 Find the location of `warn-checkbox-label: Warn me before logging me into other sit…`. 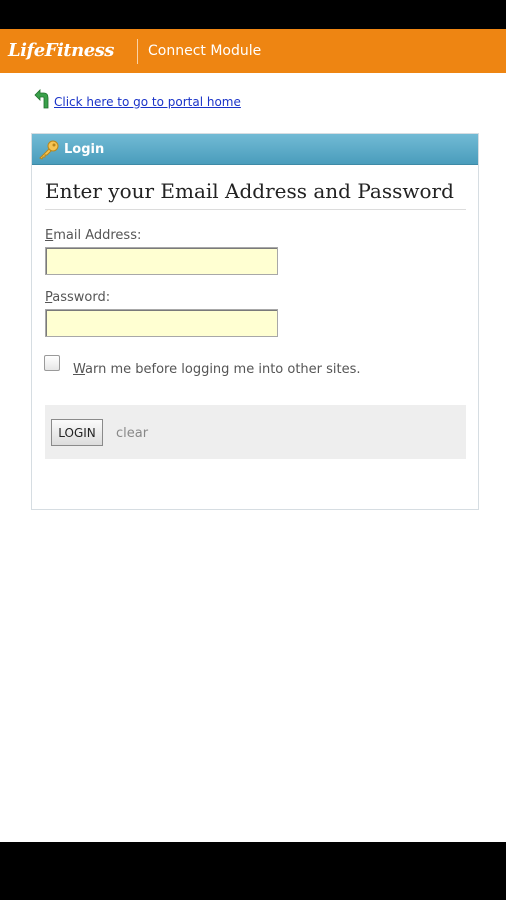

warn-checkbox-label: Warn me before logging me into other sit… is located at coordinates (217, 369).